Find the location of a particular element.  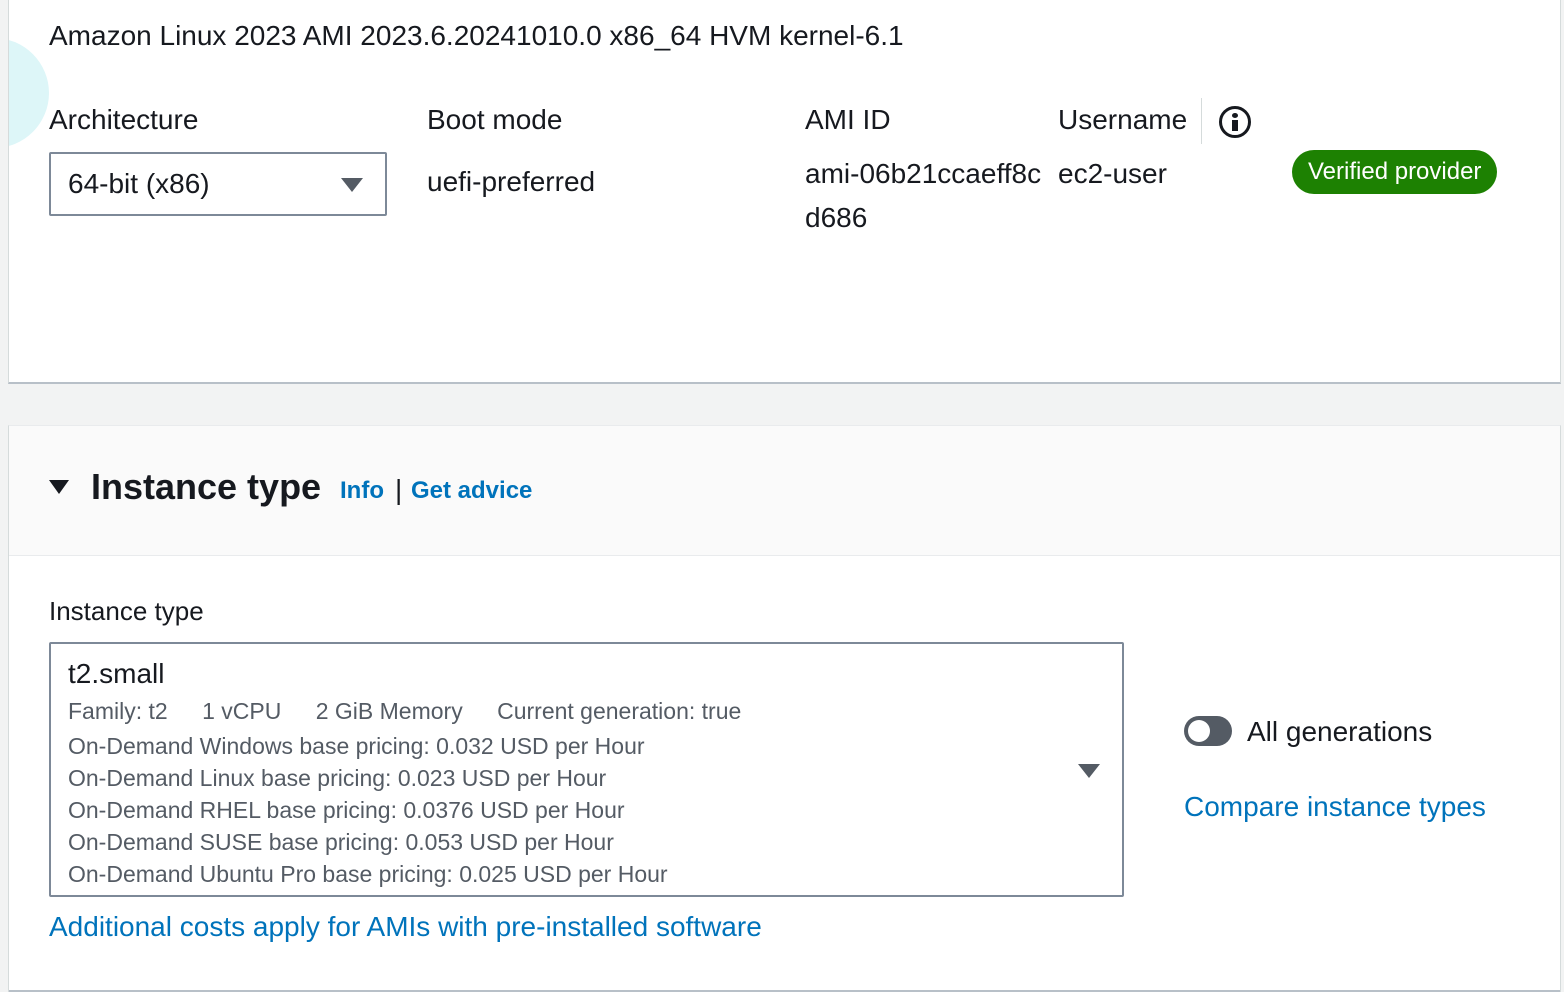

info-icon-bar is located at coordinates (1235, 125).